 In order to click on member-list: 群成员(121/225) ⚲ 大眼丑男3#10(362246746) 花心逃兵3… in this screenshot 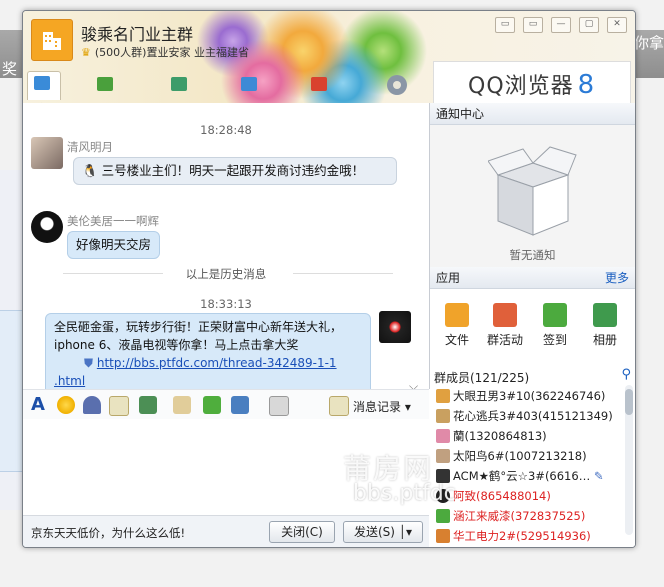, I will do `click(532, 456)`.